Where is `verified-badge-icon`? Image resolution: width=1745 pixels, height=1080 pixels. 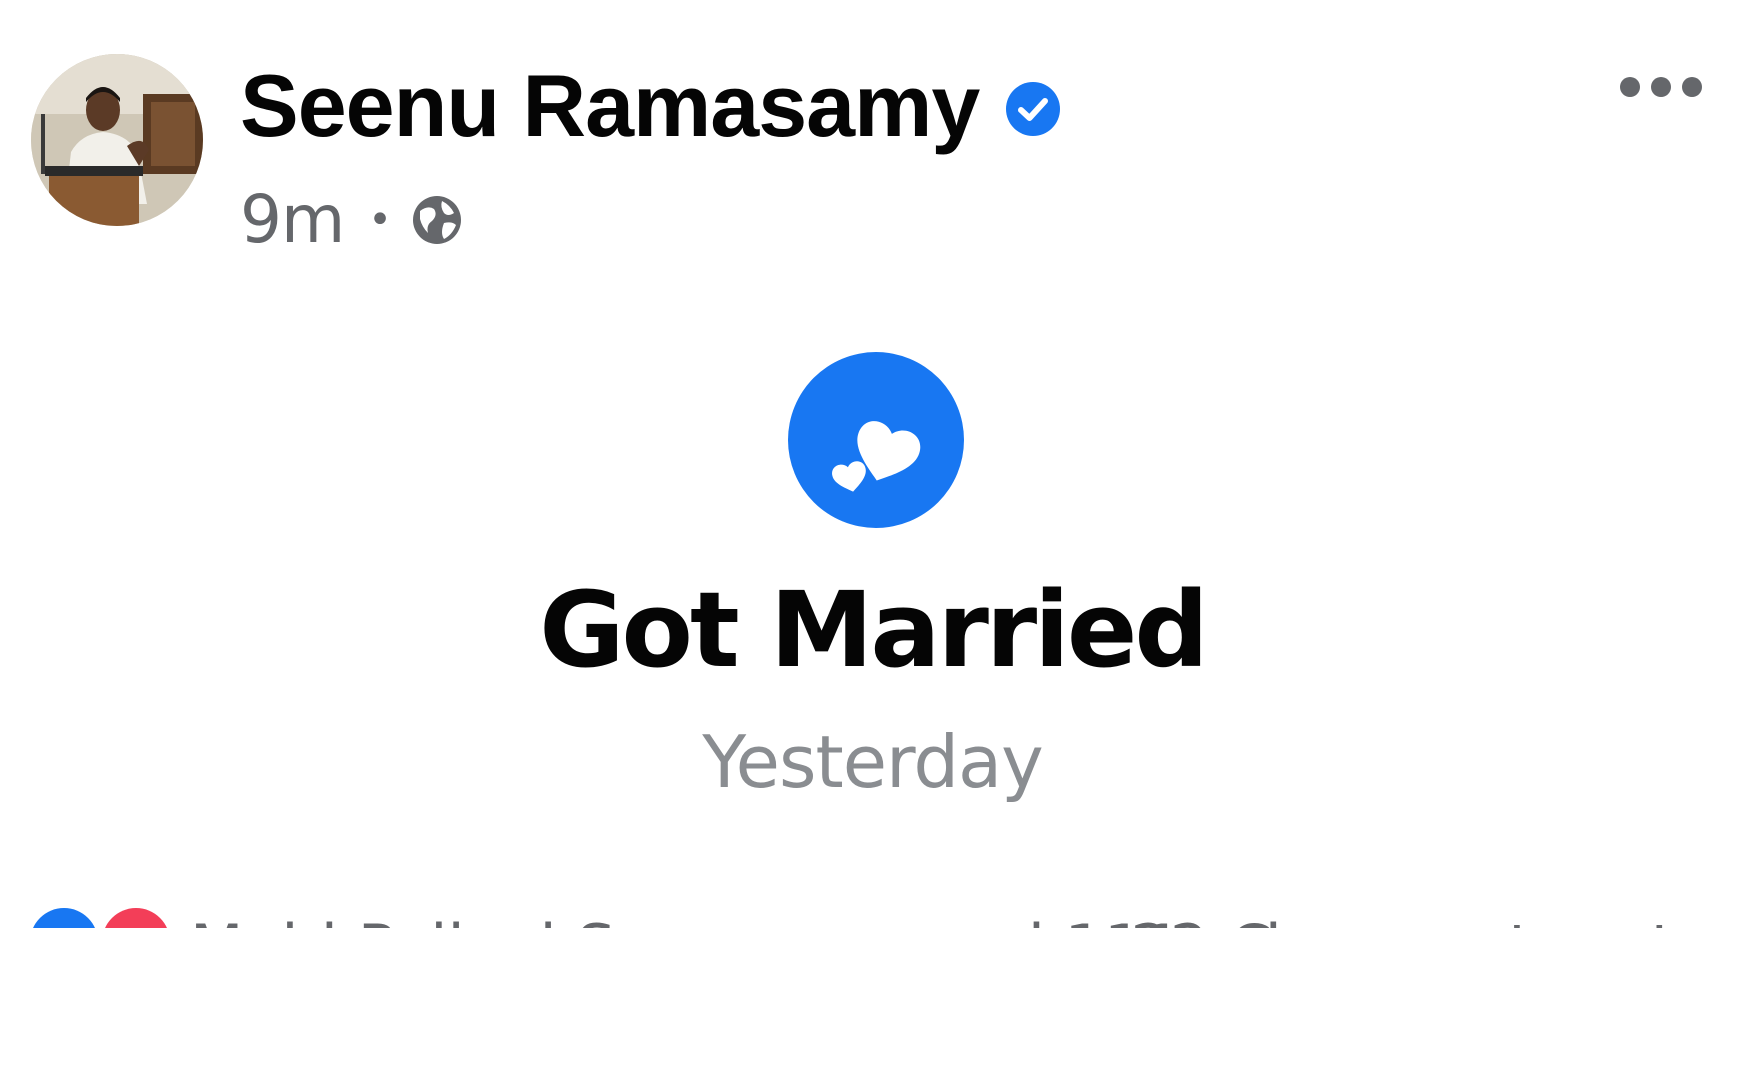 verified-badge-icon is located at coordinates (1033, 109).